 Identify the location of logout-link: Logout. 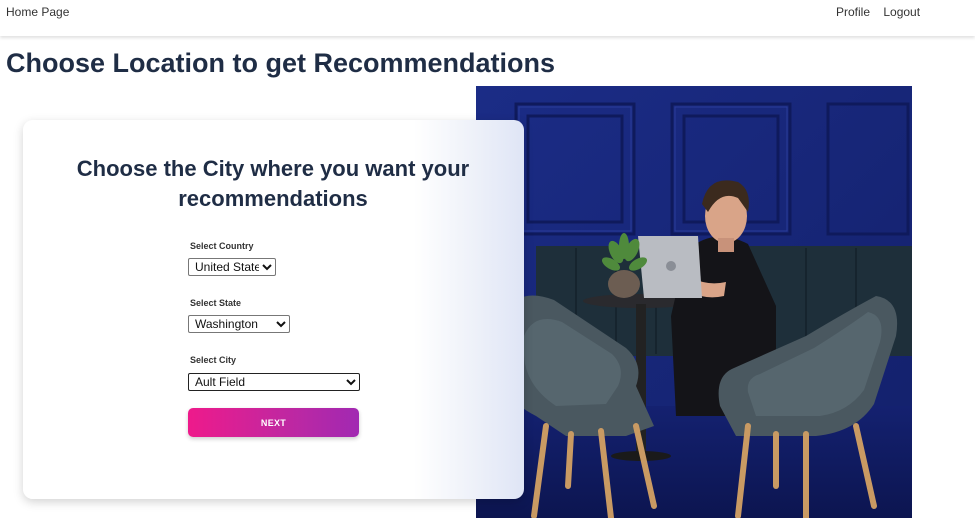
(901, 12).